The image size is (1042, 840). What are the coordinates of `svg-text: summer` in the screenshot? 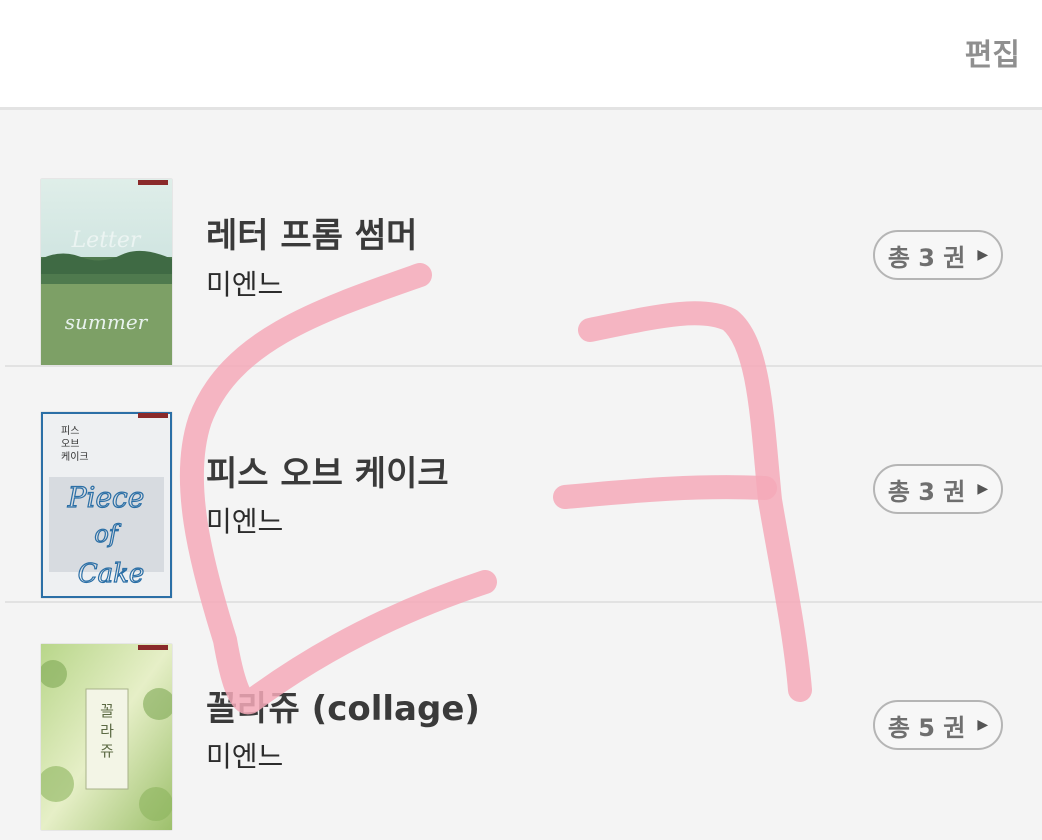 It's located at (107, 322).